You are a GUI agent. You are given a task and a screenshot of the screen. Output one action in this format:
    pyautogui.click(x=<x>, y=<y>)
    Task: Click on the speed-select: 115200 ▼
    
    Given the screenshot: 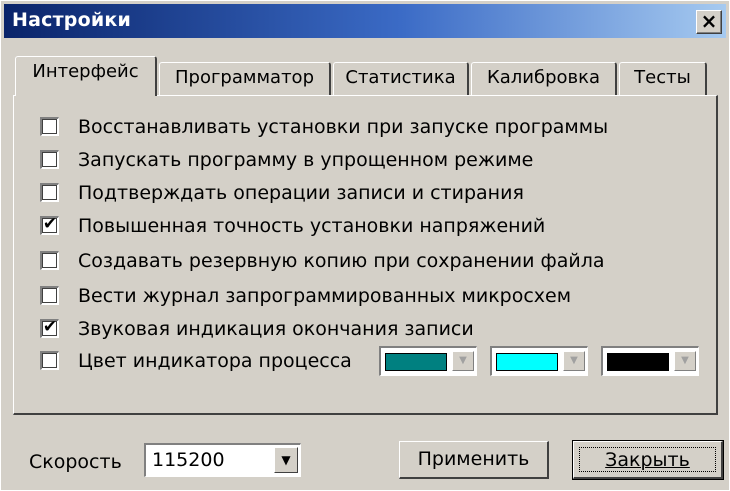 What is the action you would take?
    pyautogui.click(x=222, y=460)
    